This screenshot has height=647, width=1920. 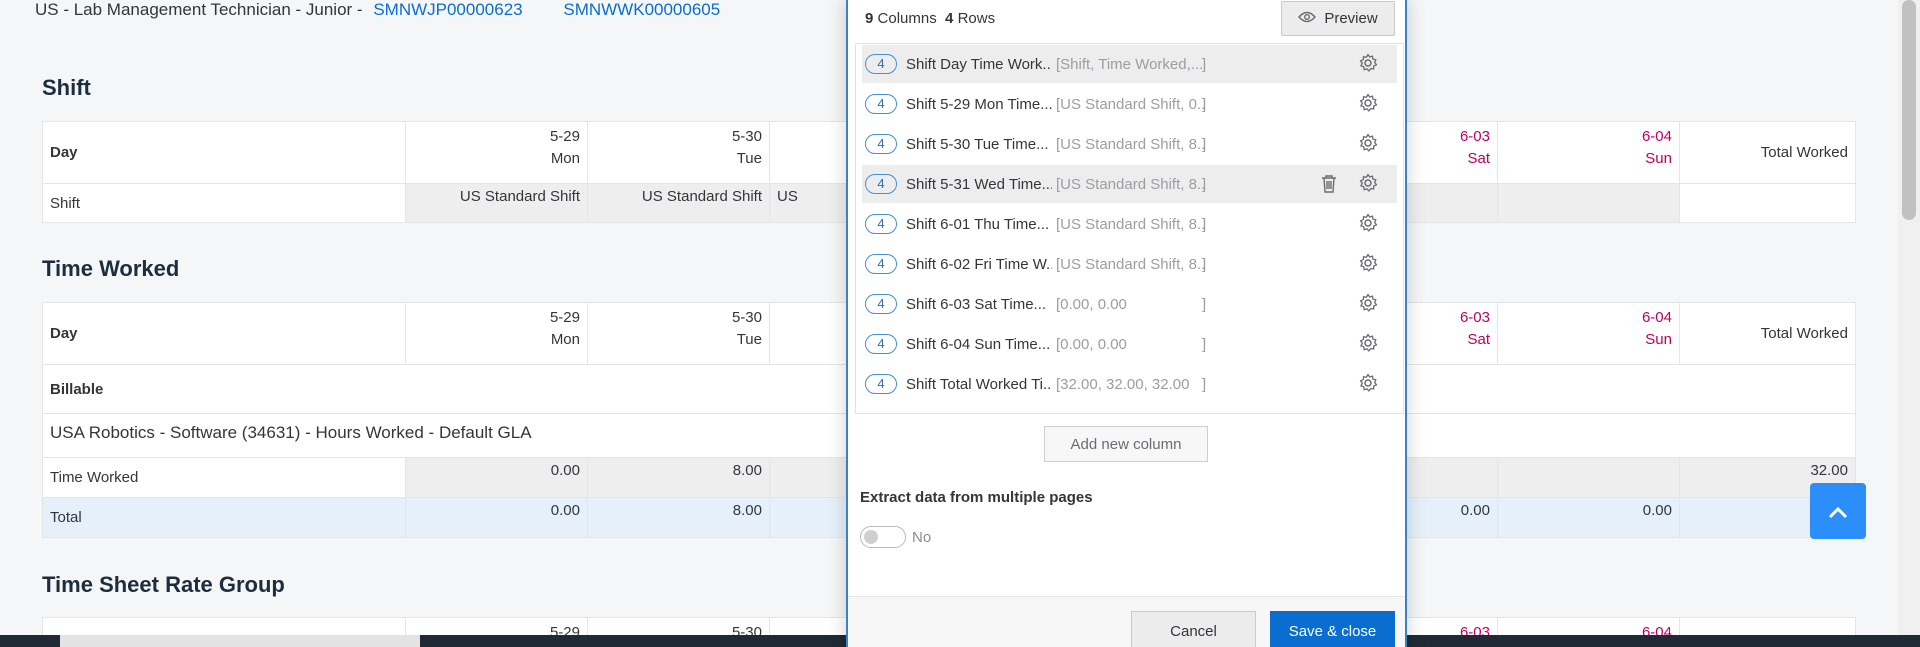 I want to click on toggle-state-label: No, so click(x=922, y=537).